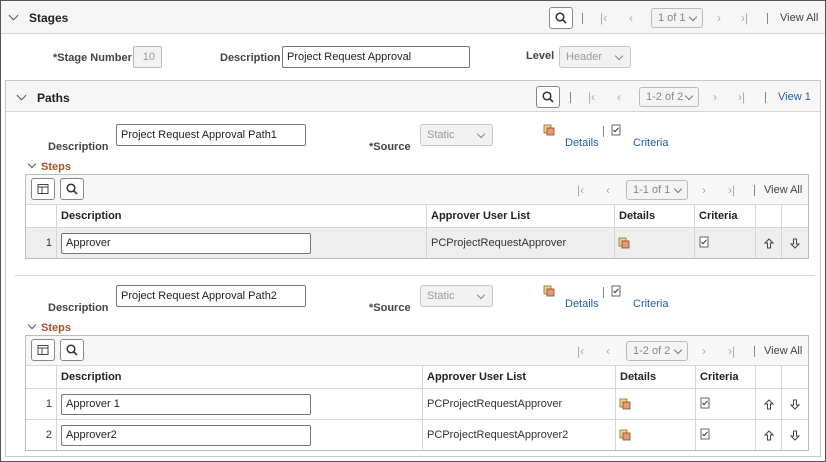 Image resolution: width=826 pixels, height=462 pixels. I want to click on level-label: Level, so click(540, 56).